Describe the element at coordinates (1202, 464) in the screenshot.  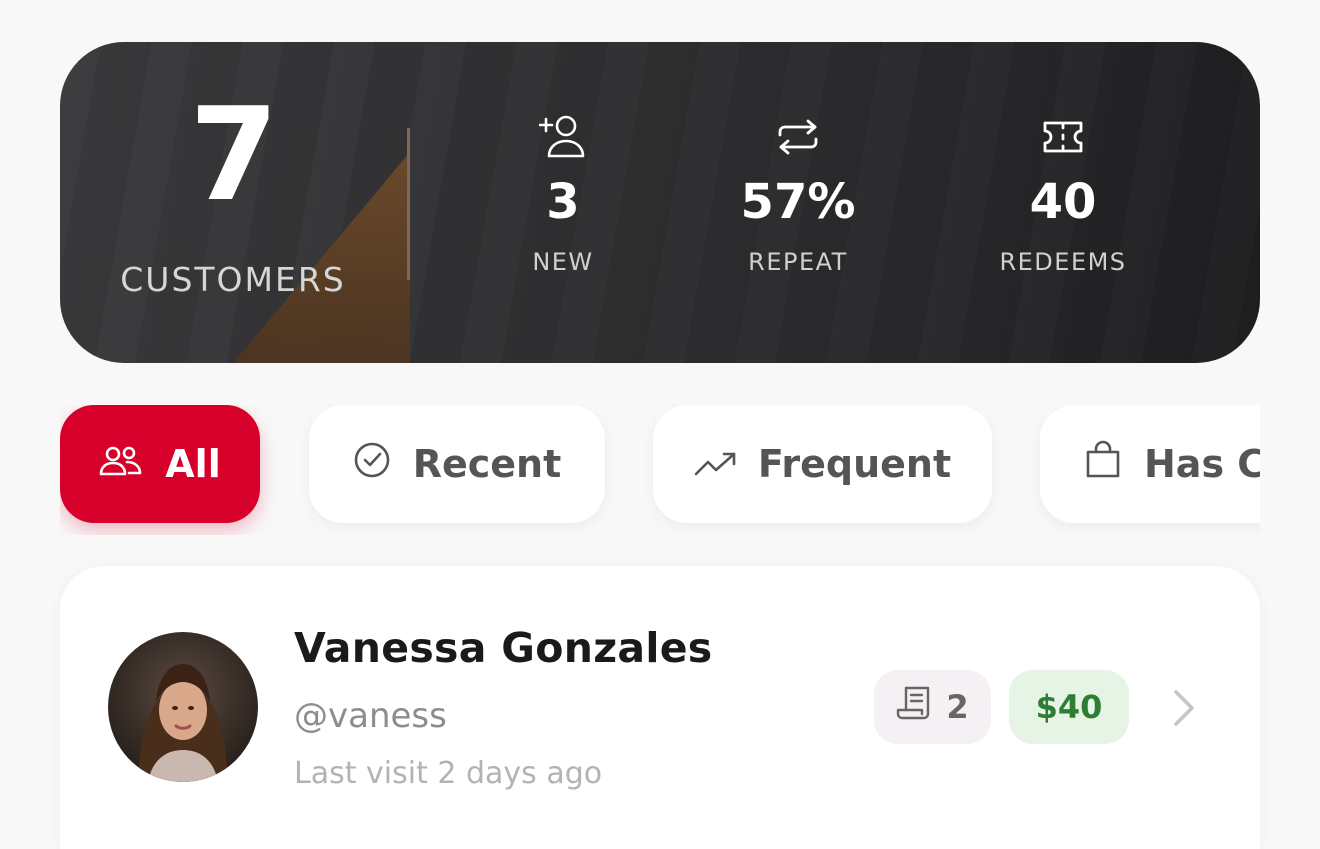
I see `filter-chip-has-c-label: Has C` at that location.